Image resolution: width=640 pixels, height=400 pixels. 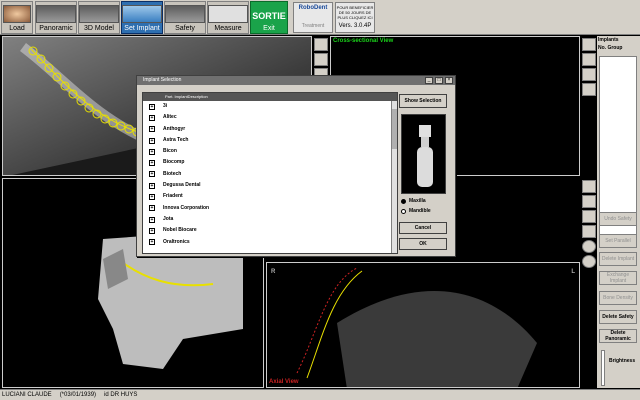 I want to click on bone-density-label: Bone Density, so click(x=618, y=298).